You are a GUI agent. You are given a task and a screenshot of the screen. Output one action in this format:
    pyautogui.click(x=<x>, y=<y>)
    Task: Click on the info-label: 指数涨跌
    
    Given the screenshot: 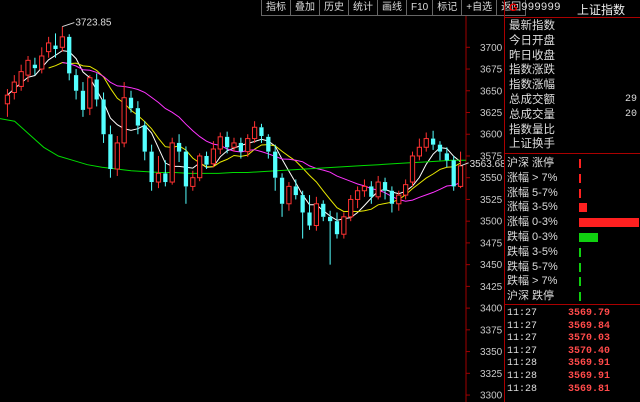 What is the action you would take?
    pyautogui.click(x=532, y=70)
    